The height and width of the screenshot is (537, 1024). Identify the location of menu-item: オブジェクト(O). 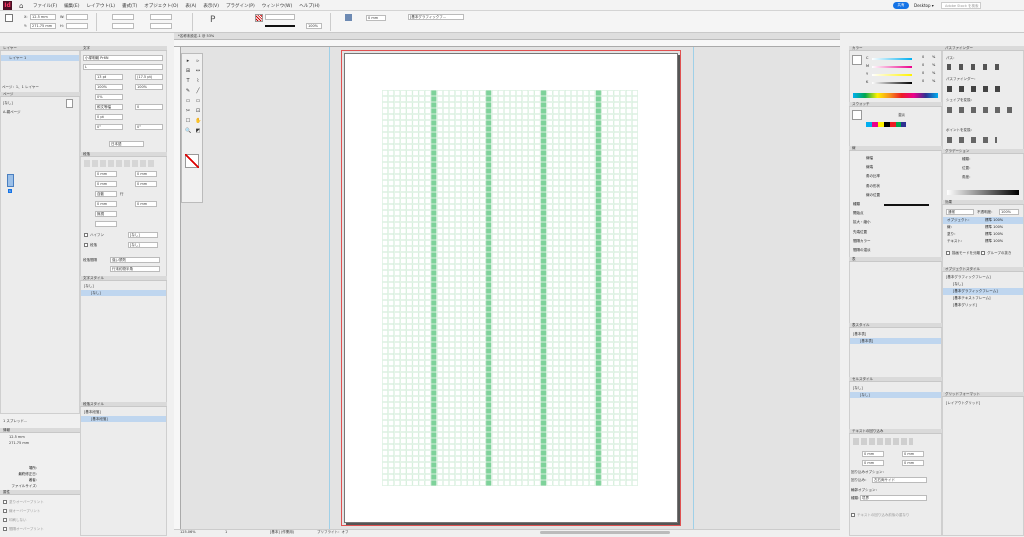
(161, 6).